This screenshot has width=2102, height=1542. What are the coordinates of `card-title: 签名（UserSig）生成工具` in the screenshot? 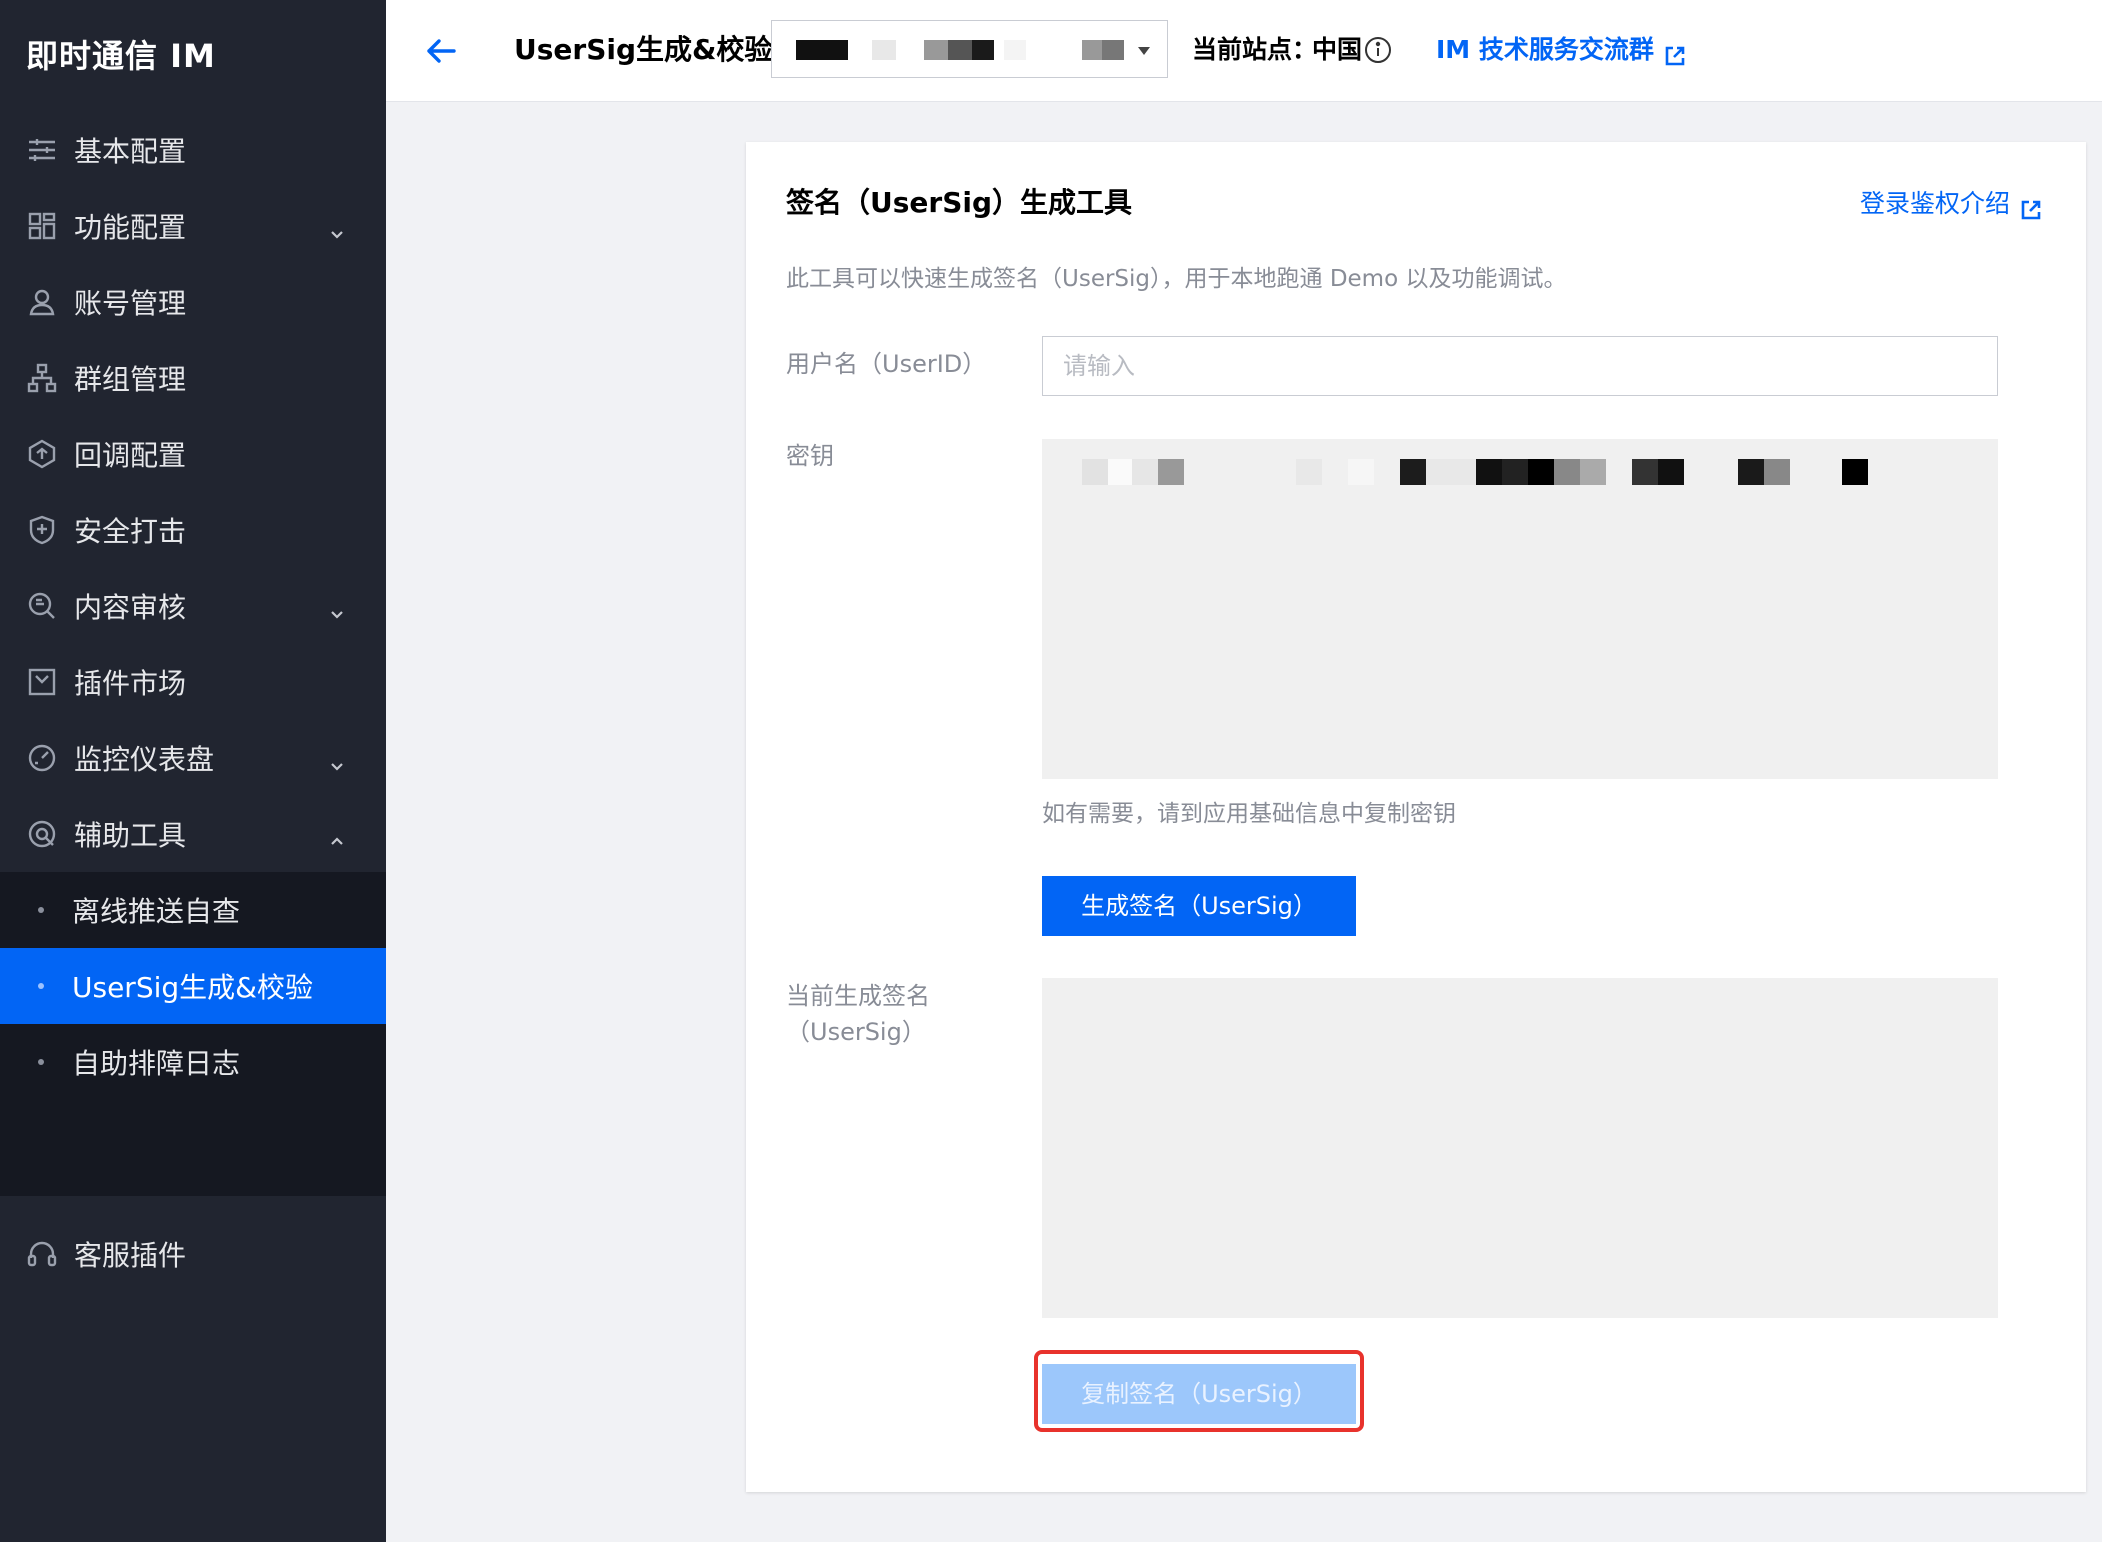 It's located at (959, 202).